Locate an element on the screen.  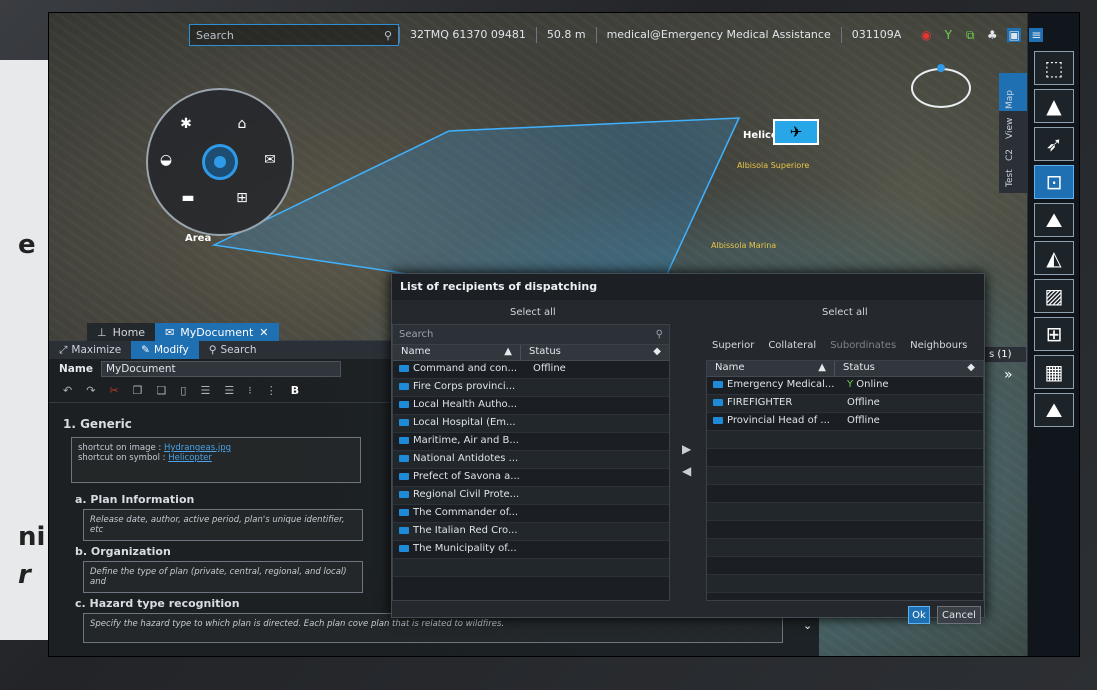
close-icon: ✕ is located at coordinates (263, 332).